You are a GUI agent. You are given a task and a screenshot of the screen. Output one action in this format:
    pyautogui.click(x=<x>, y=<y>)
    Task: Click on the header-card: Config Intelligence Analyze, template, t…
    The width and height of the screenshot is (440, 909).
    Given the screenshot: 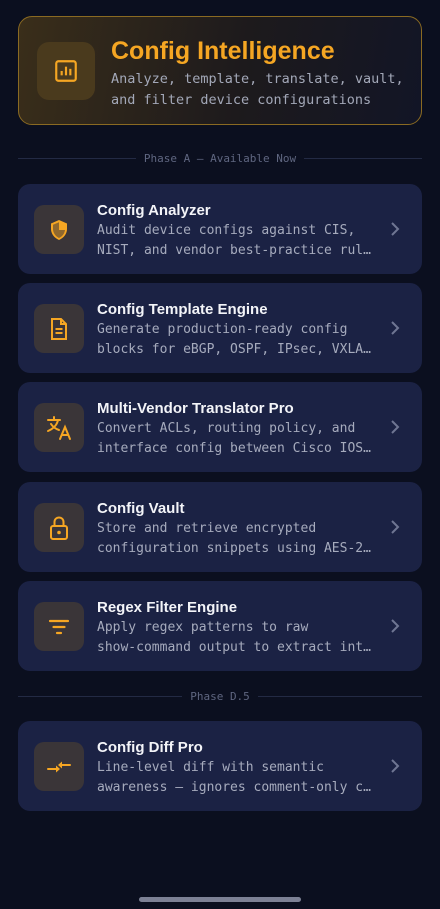 What is the action you would take?
    pyautogui.click(x=220, y=70)
    